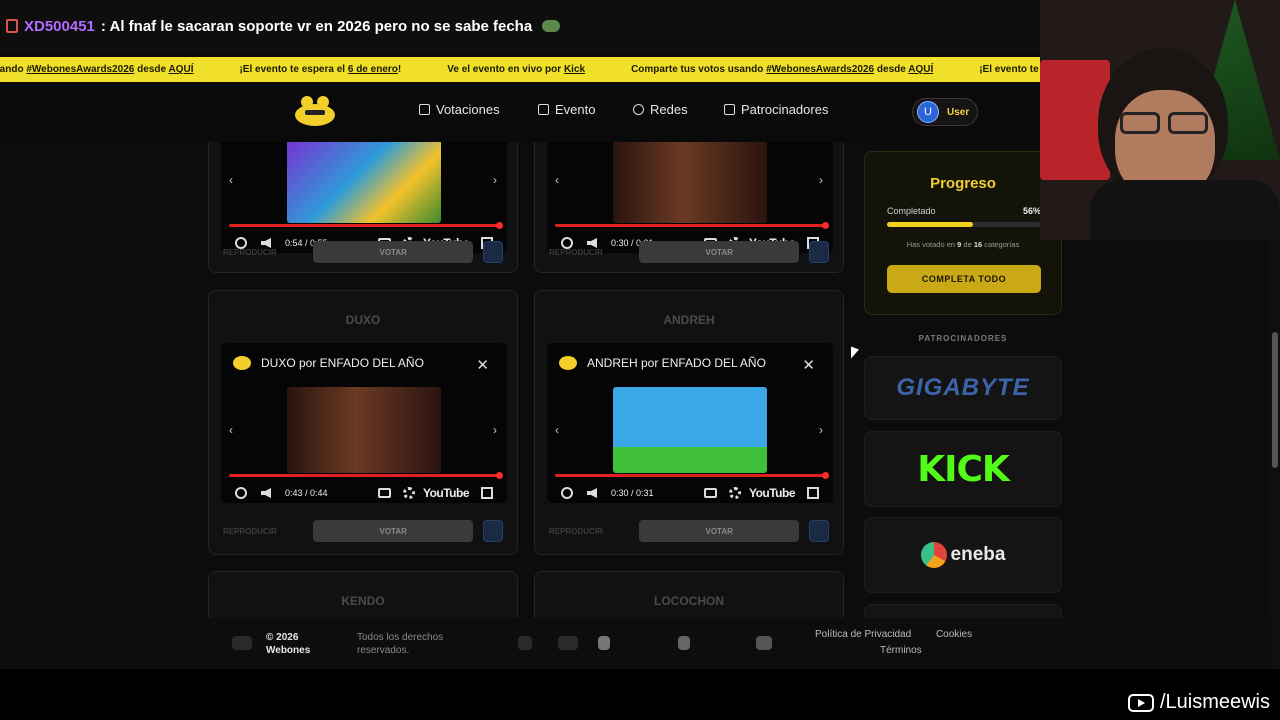  I want to click on privacy-link: Política de Privacidad, so click(863, 634).